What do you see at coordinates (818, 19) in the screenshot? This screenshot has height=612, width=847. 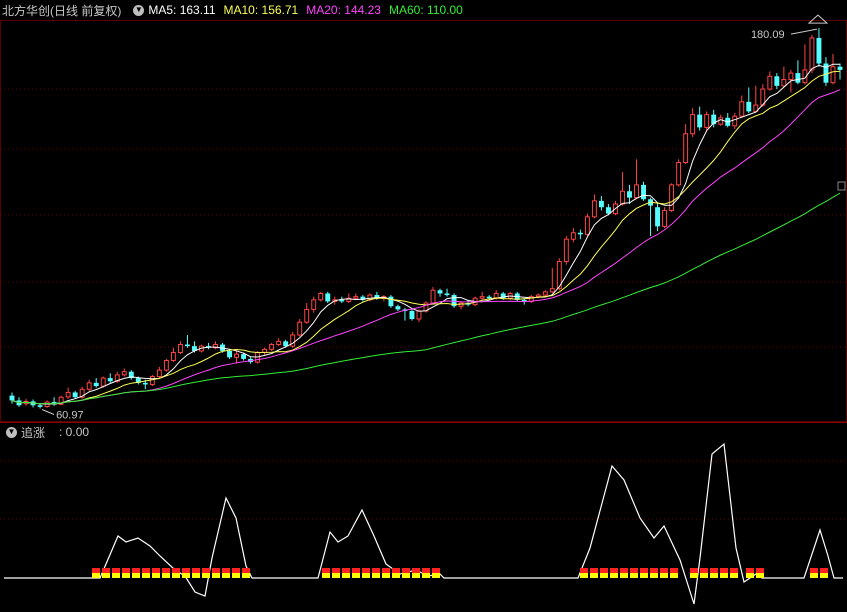 I see `diamond-marker-icon` at bounding box center [818, 19].